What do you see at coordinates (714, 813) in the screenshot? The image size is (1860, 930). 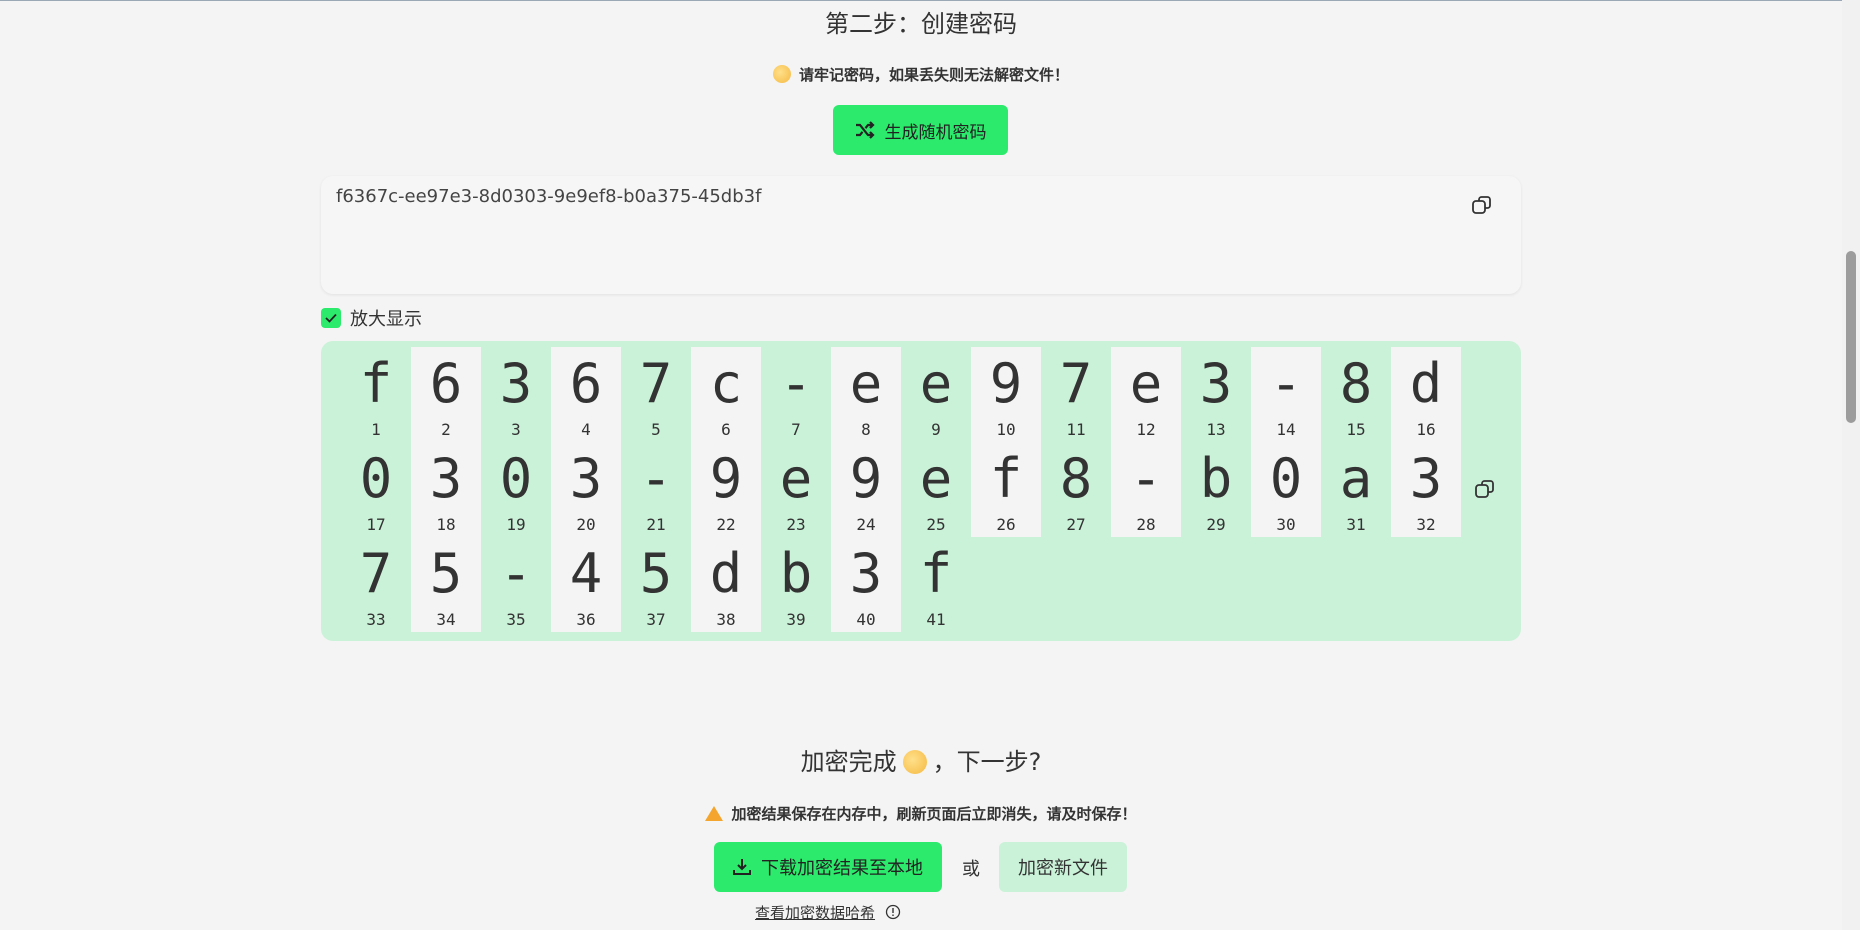 I see `warning-icon` at bounding box center [714, 813].